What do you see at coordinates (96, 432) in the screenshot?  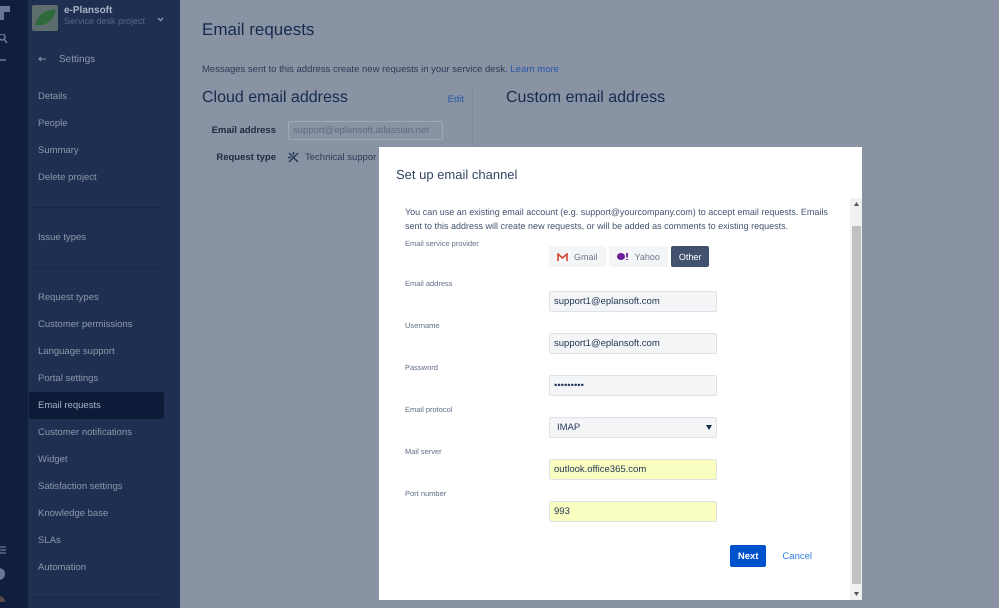 I see `sidebar-item: Customer notifications` at bounding box center [96, 432].